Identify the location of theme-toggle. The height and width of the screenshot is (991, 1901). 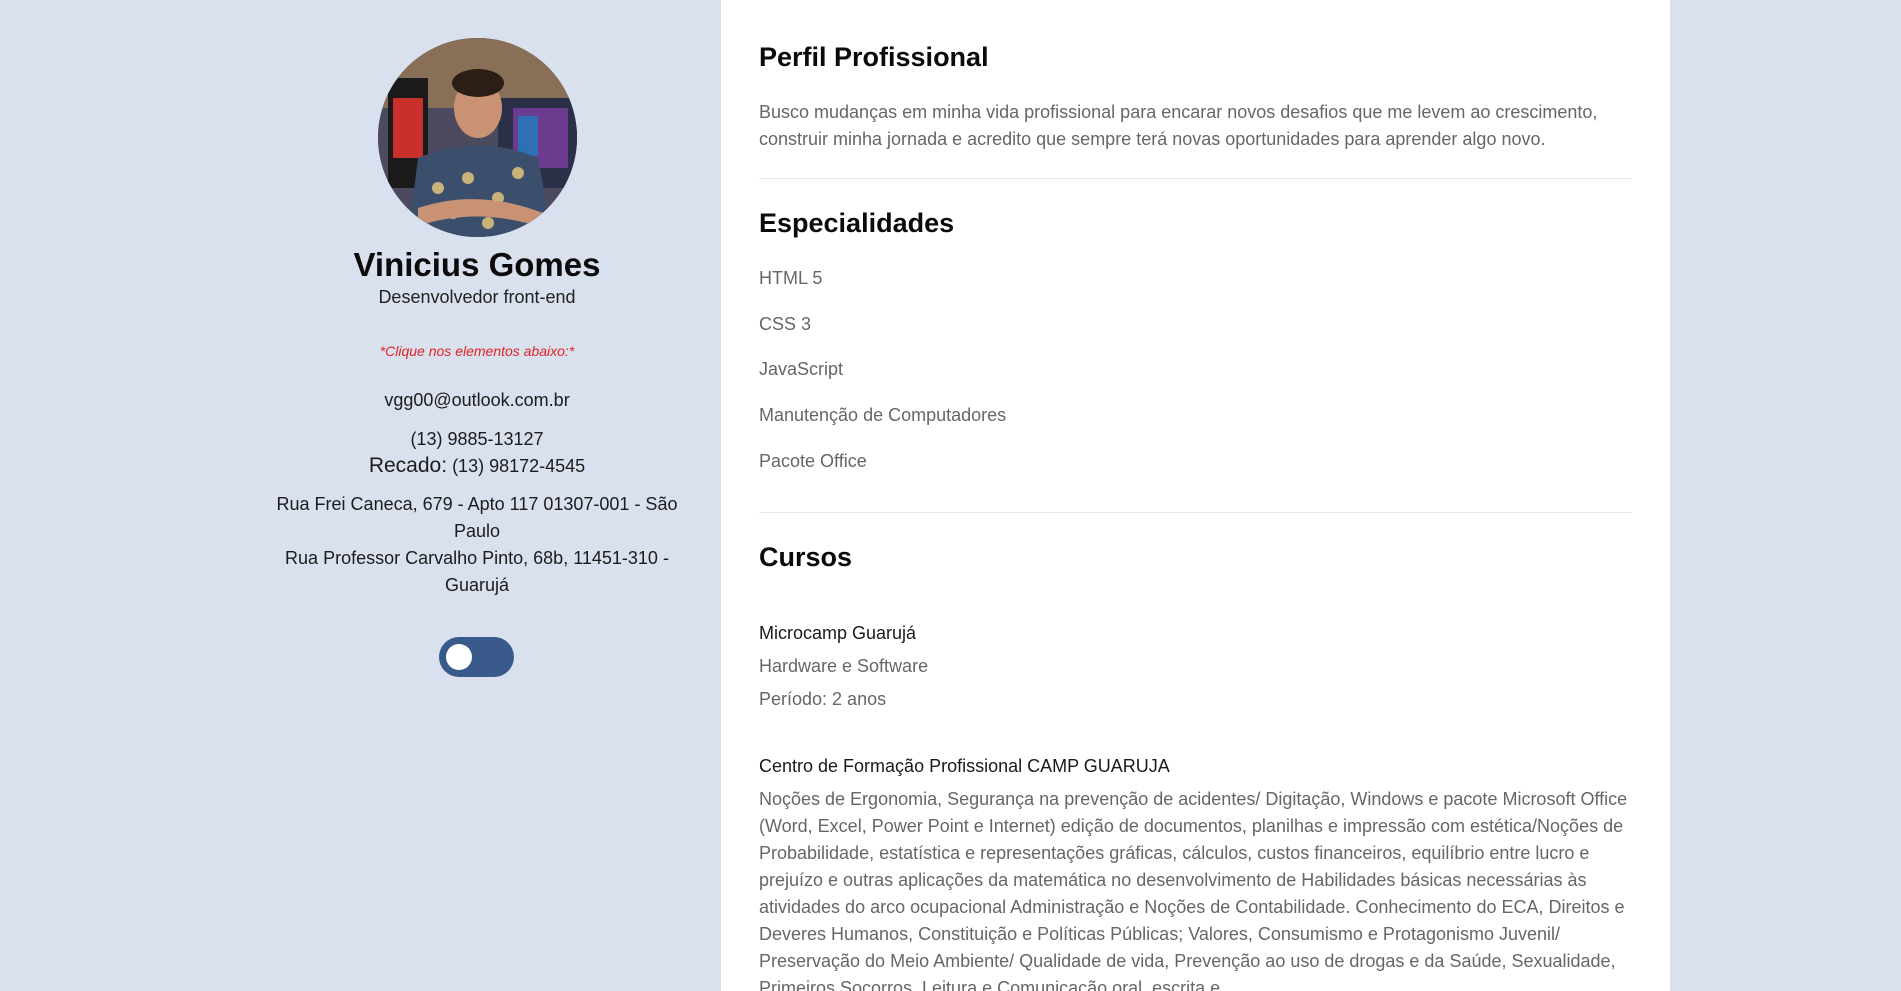
(476, 657).